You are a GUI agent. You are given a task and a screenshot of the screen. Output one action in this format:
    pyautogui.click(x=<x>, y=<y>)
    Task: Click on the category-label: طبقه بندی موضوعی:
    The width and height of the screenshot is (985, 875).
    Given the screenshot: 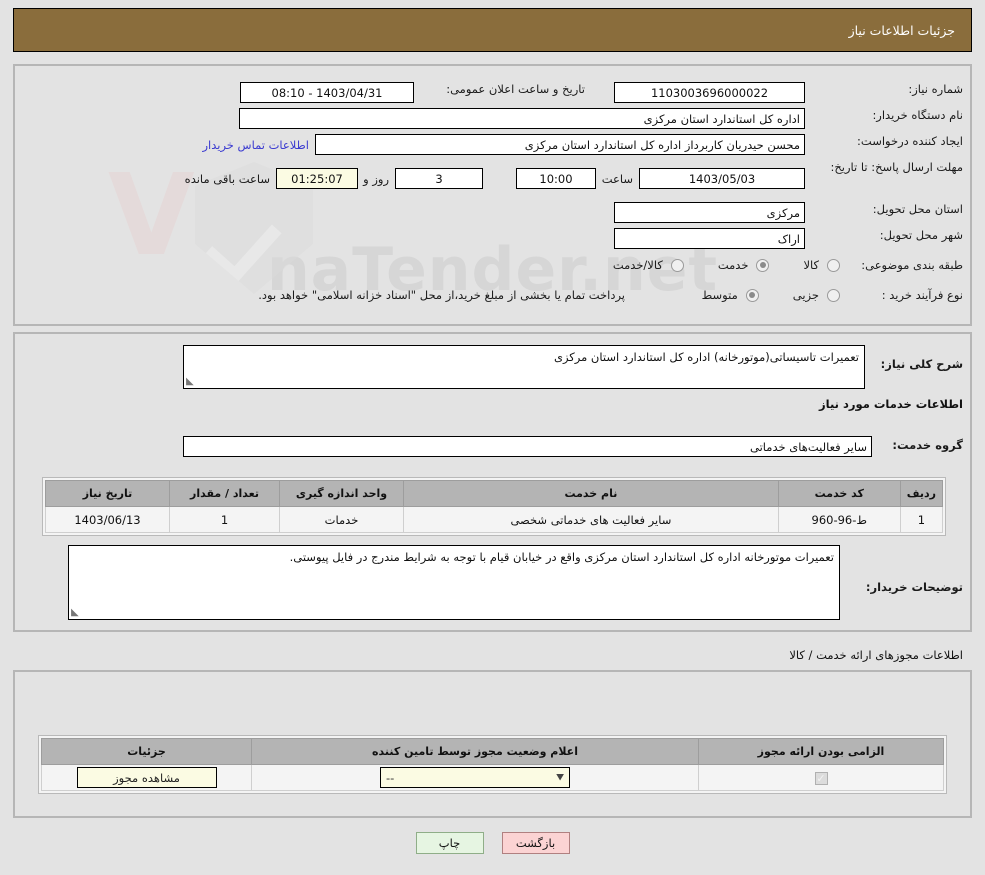 What is the action you would take?
    pyautogui.click(x=912, y=265)
    